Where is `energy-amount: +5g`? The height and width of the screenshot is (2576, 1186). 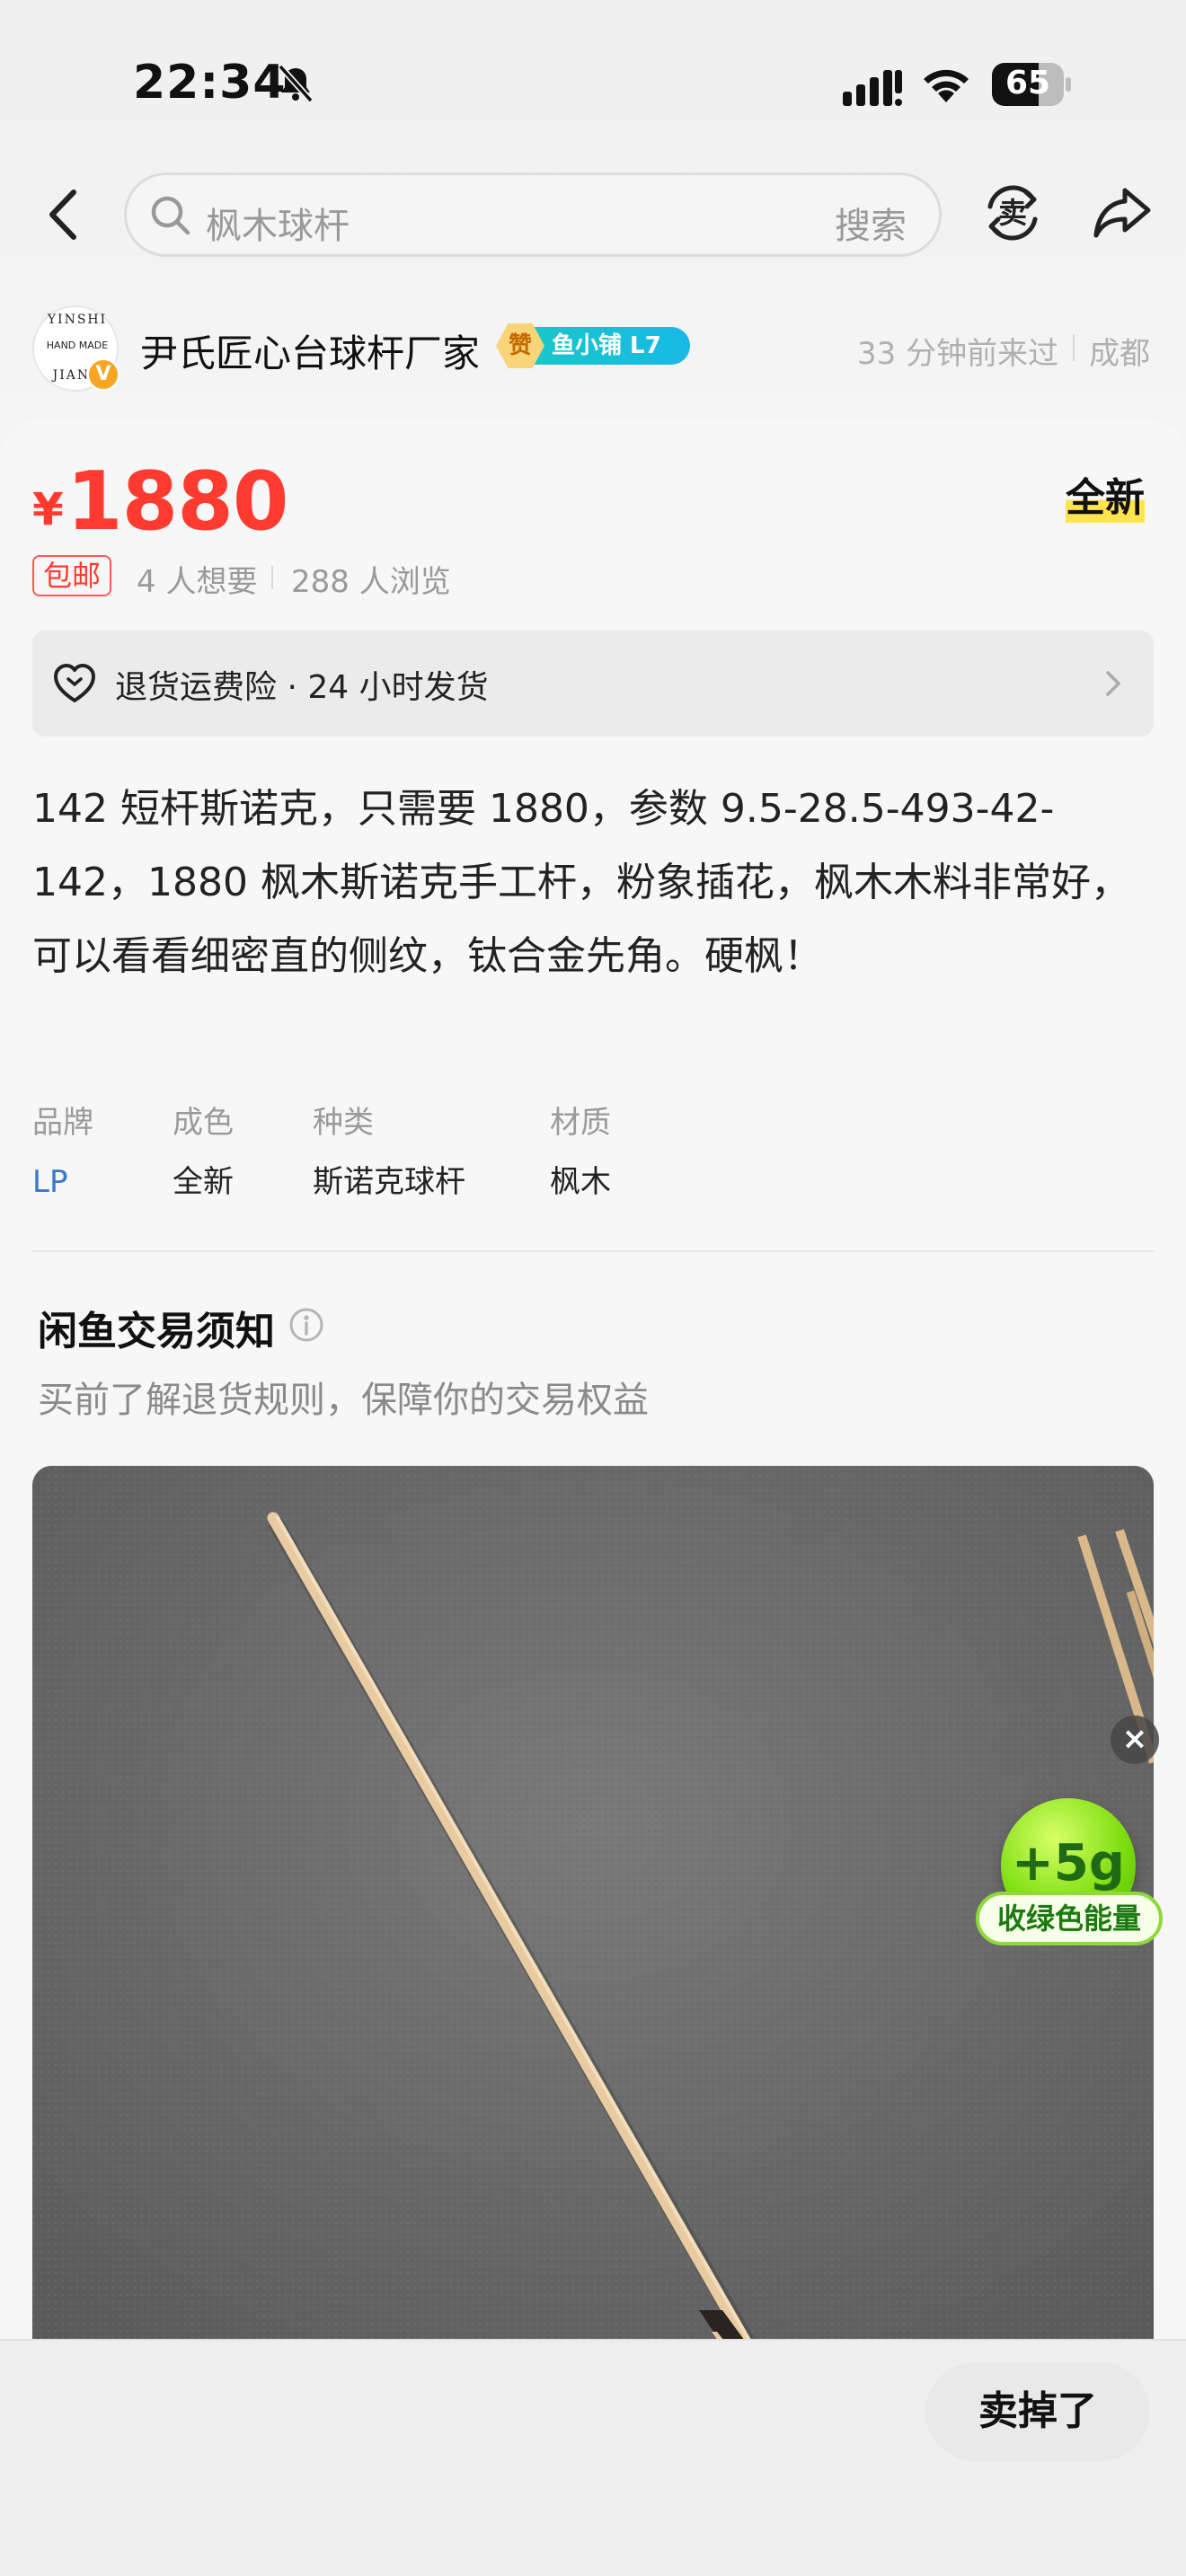
energy-amount: +5g is located at coordinates (1068, 1863).